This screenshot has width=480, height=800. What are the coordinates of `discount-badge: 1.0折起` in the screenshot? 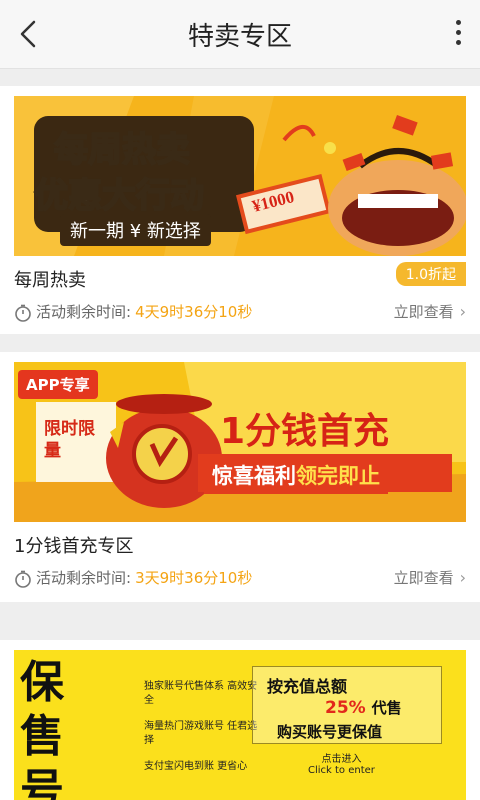 It's located at (430, 274).